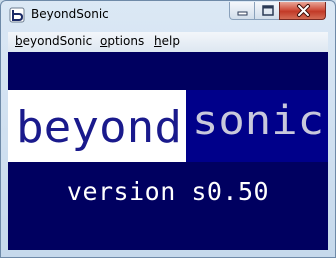  What do you see at coordinates (122, 41) in the screenshot?
I see `menu-options: options` at bounding box center [122, 41].